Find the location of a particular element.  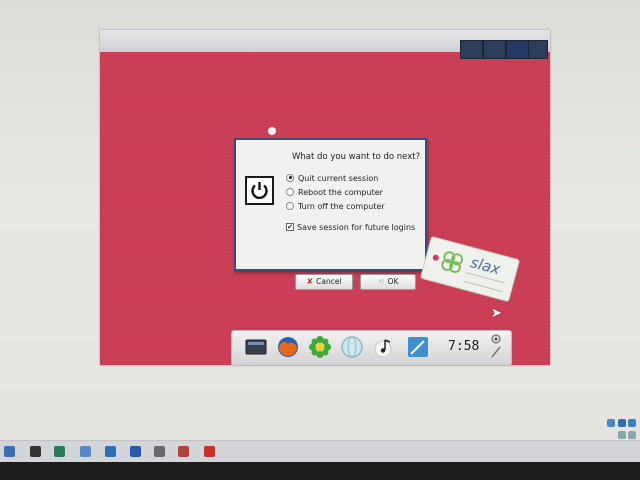

save-session-checkbox: ✔ Save session for future logins is located at coordinates (351, 227).